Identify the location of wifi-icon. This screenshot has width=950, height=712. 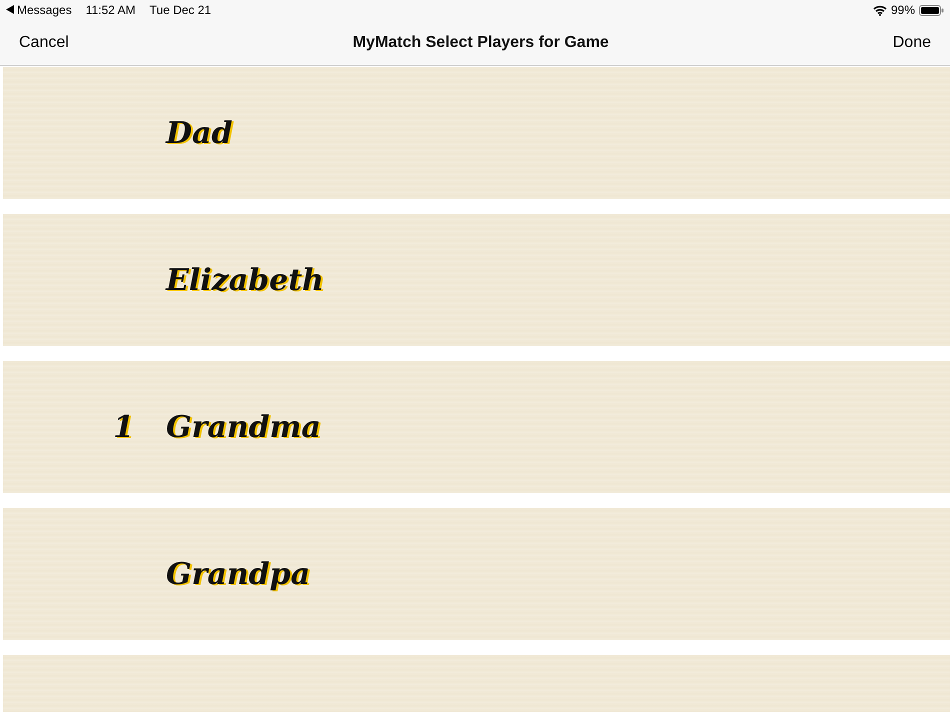
(879, 10).